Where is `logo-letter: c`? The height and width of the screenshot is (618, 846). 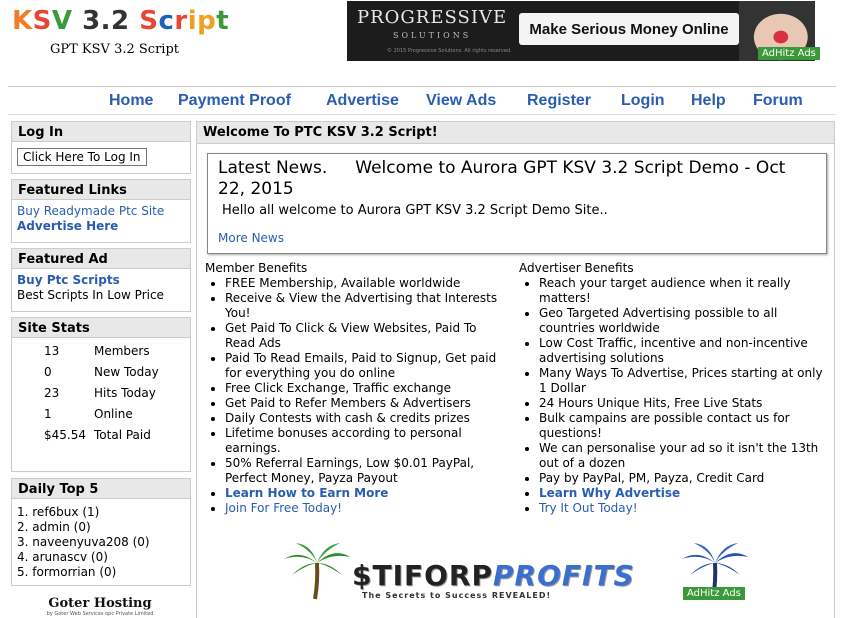 logo-letter: c is located at coordinates (166, 21).